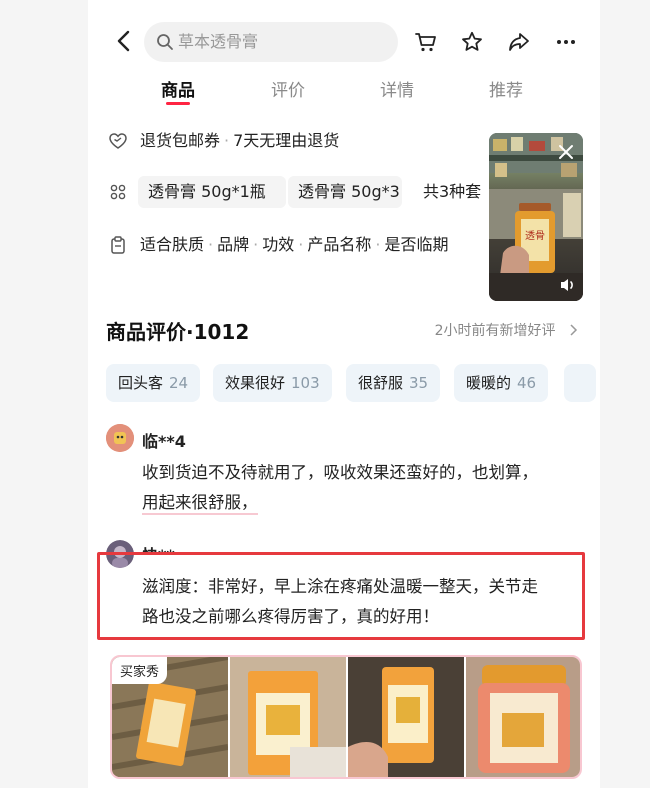 This screenshot has width=650, height=788. Describe the element at coordinates (340, 586) in the screenshot. I see `review-line-1: 滋润度：非常好，早上涂在疼痛处温暖一整天，关节走` at that location.